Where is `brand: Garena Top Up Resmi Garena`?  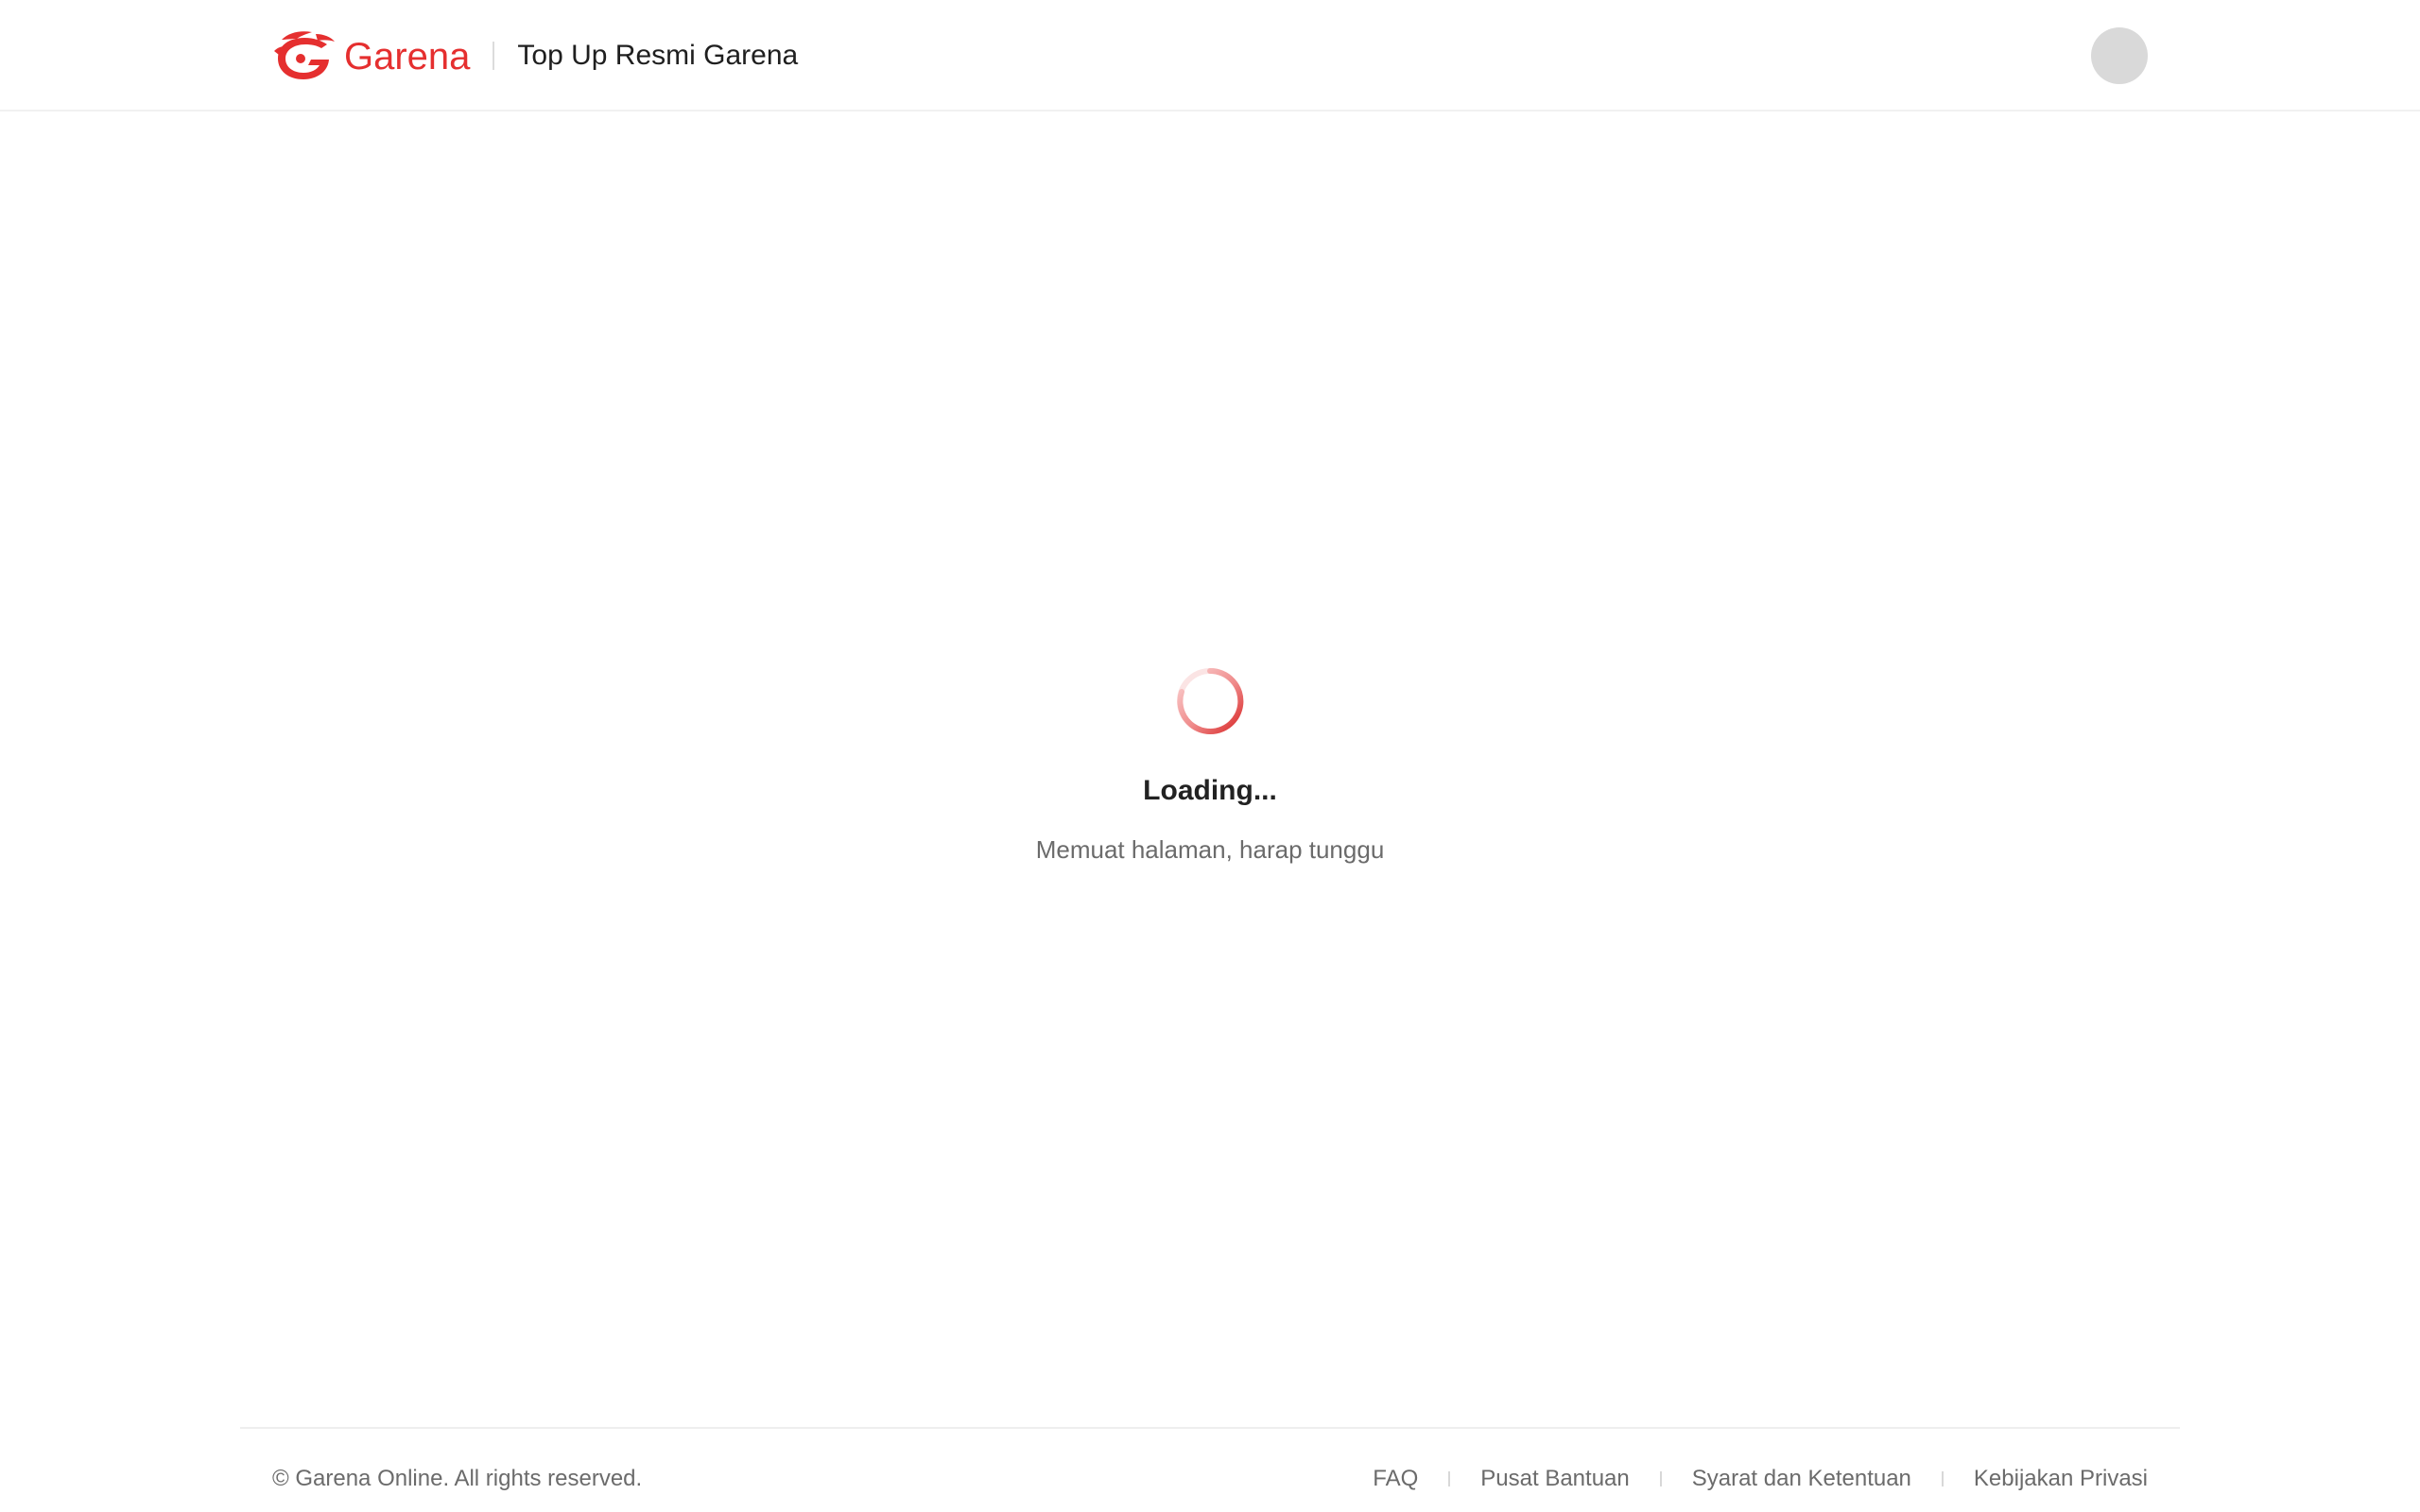
brand: Garena Top Up Resmi Garena is located at coordinates (535, 56).